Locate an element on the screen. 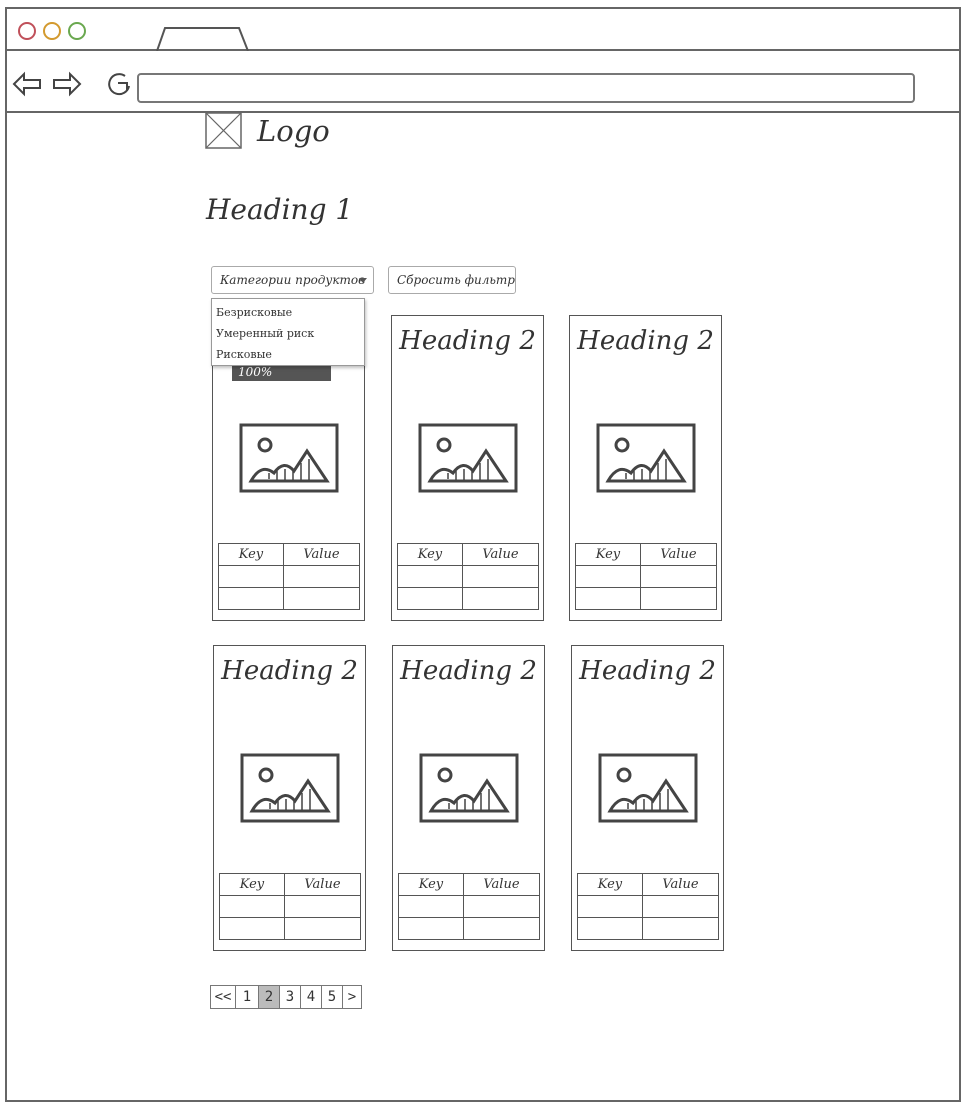 This screenshot has height=1105, width=966. reload-icon is located at coordinates (120, 84).